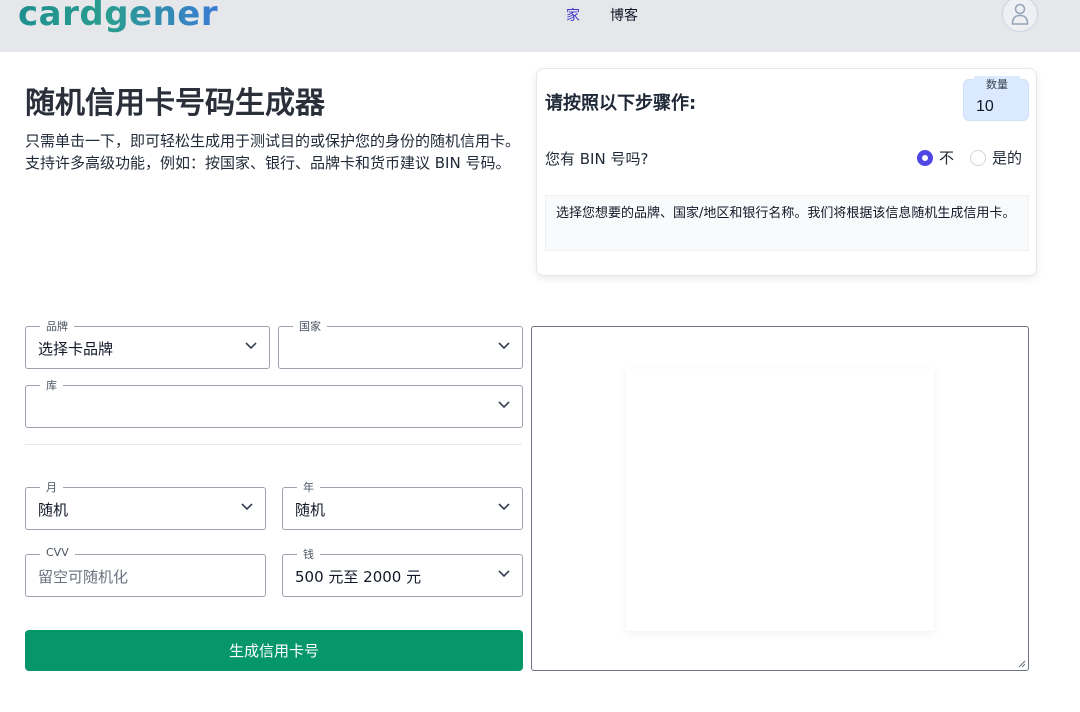 Image resolution: width=1080 pixels, height=712 pixels. I want to click on main-nav: 家 博客, so click(602, 15).